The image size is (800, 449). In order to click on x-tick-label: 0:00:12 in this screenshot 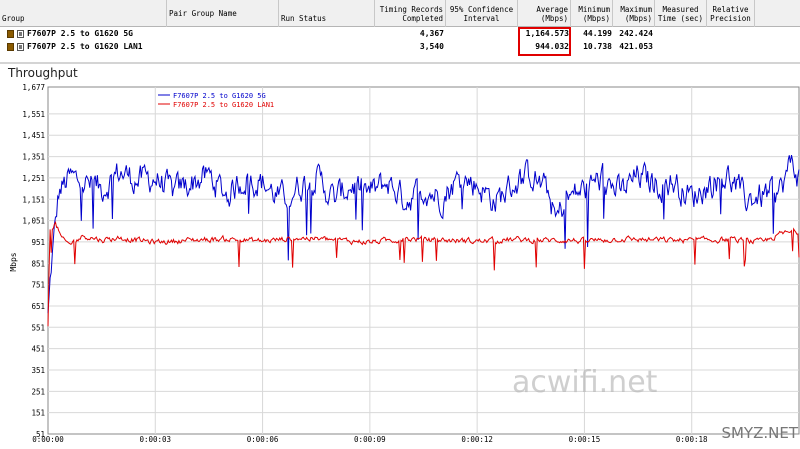, I will do `click(477, 439)`.